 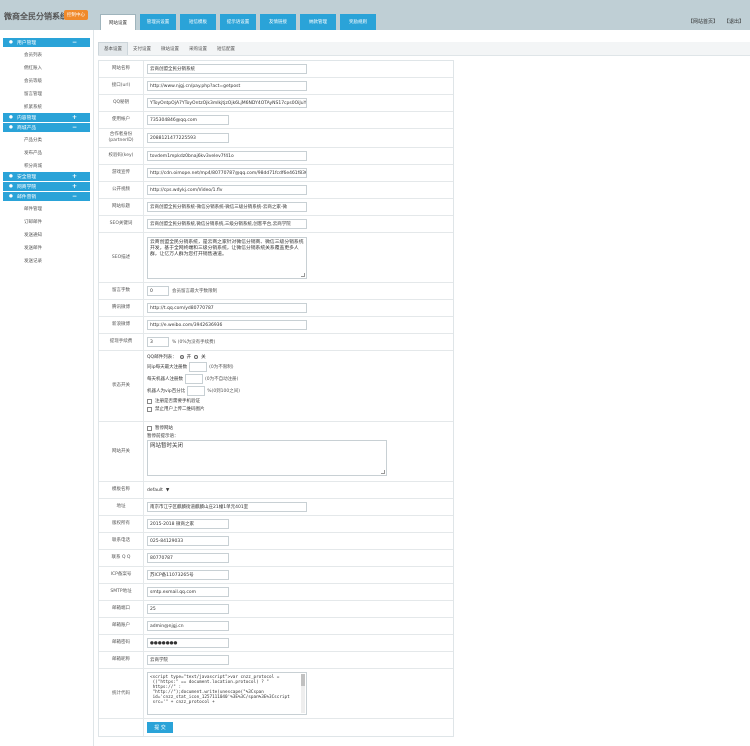 What do you see at coordinates (46, 208) in the screenshot?
I see `sidebar-item-mail-manage: 邮件管理` at bounding box center [46, 208].